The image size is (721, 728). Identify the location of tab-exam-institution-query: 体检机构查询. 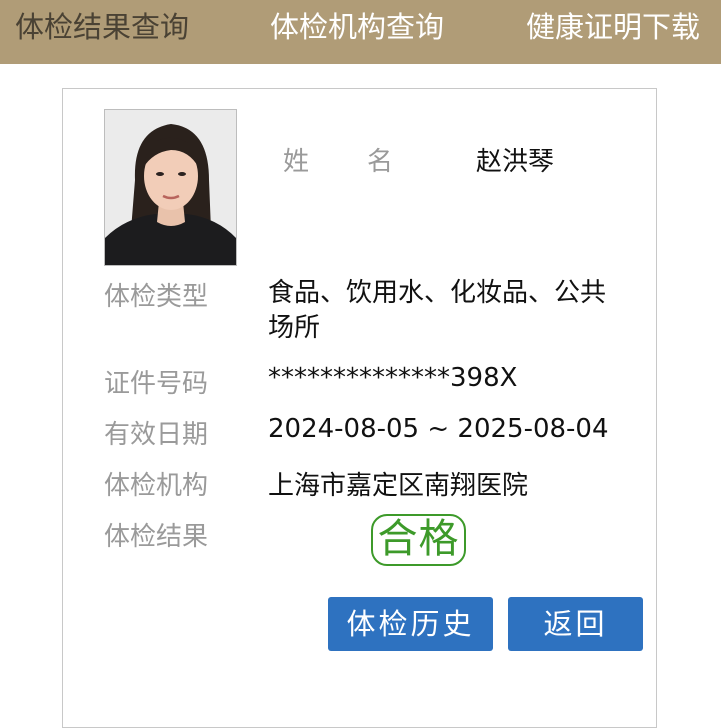
(357, 28).